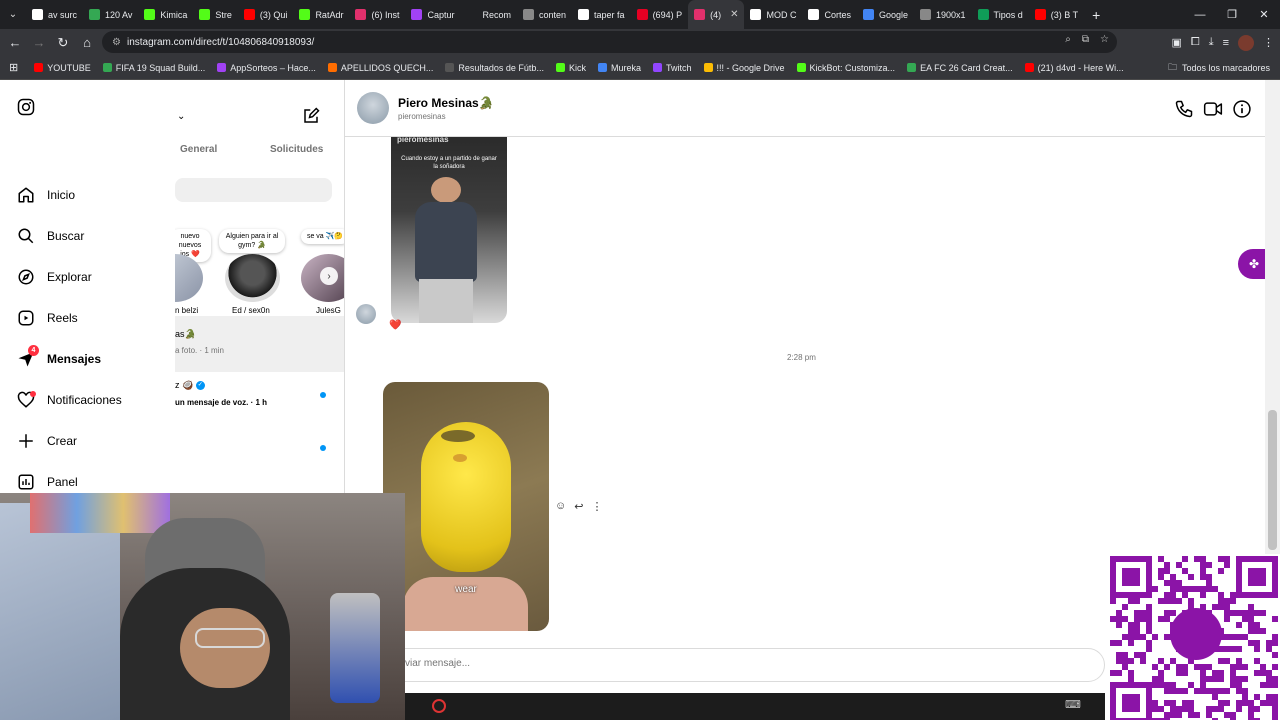  What do you see at coordinates (1104, 39) in the screenshot?
I see `bookmark-star-icon: ☆` at bounding box center [1104, 39].